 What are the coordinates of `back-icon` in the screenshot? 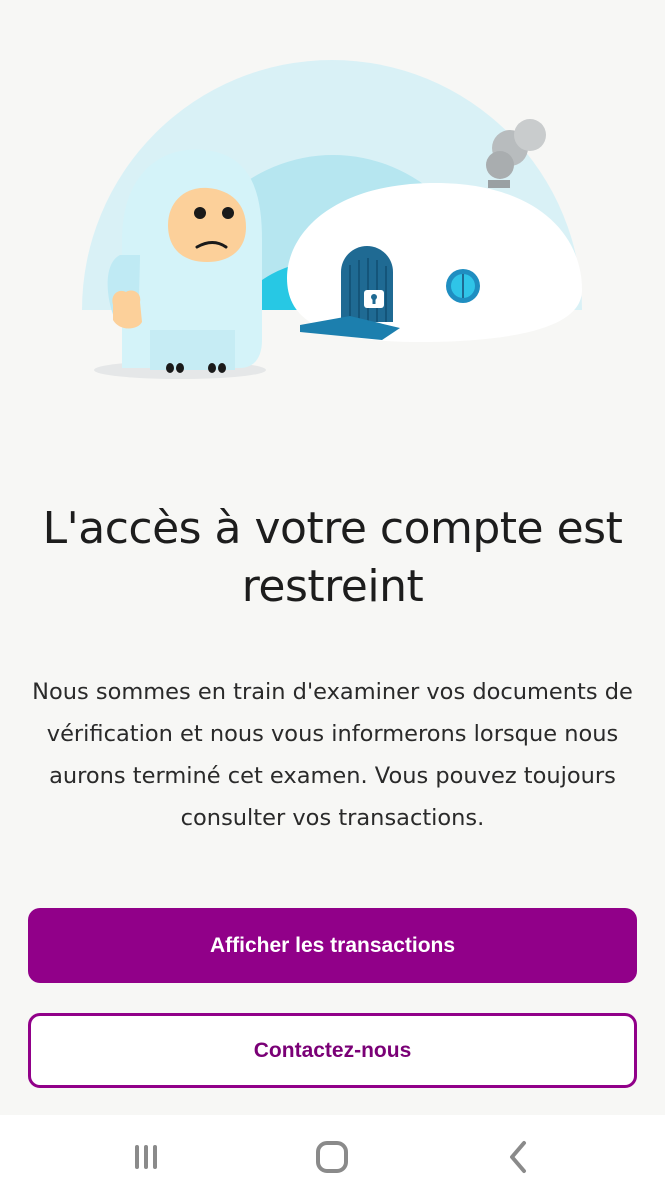 It's located at (518, 1157).